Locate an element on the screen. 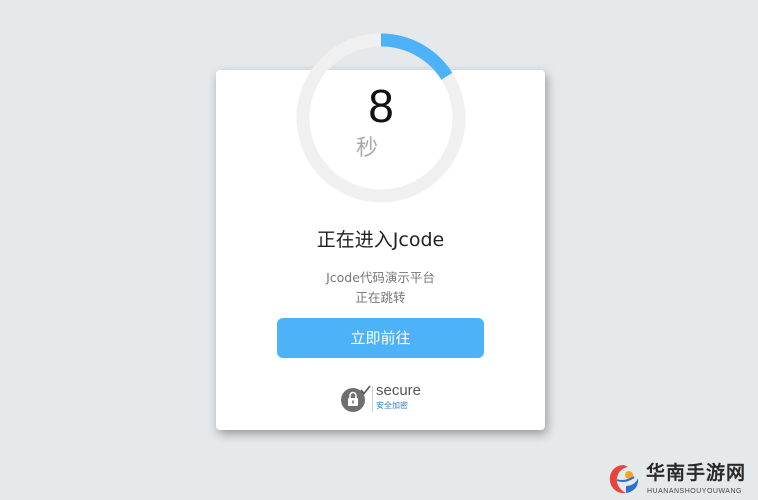 The height and width of the screenshot is (500, 758). site-watermark: 华南手游网 HUANANSHOUYOUWANG is located at coordinates (681, 479).